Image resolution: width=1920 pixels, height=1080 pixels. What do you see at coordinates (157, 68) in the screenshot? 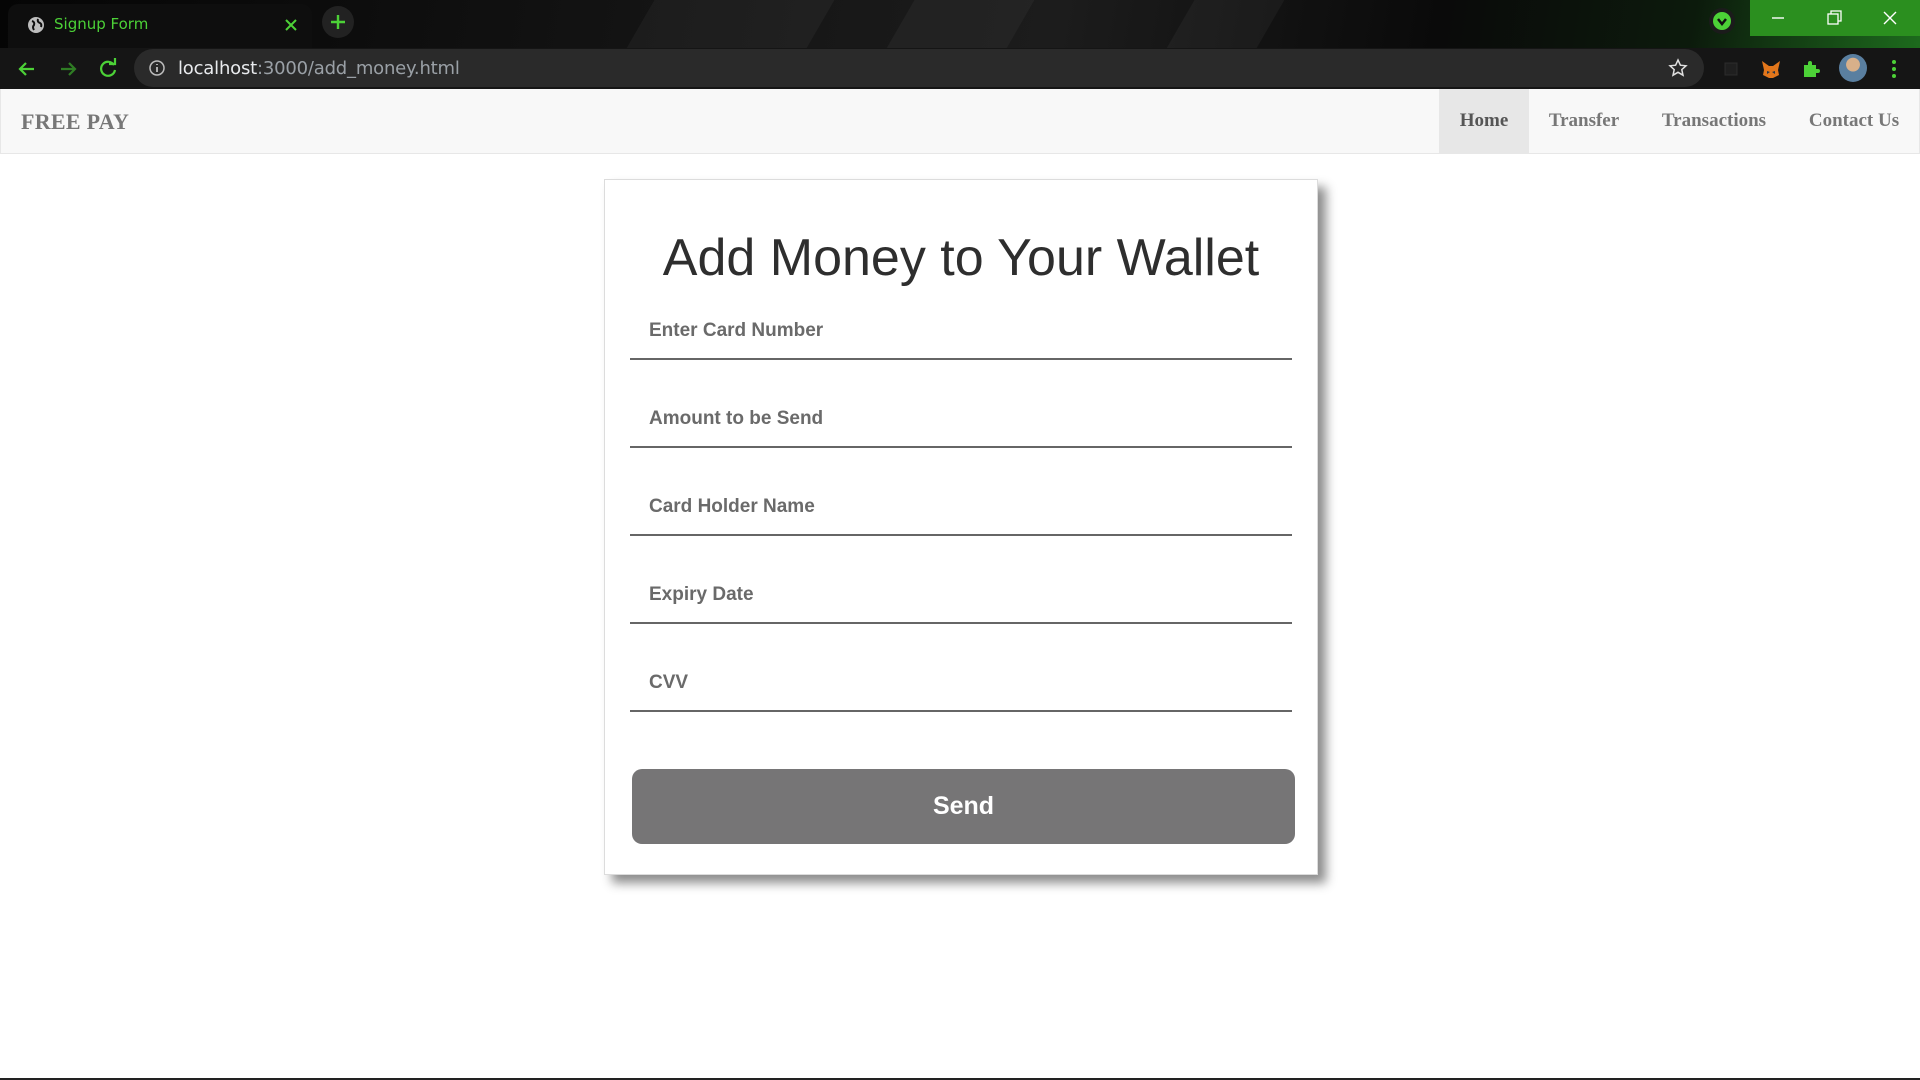
I see `info-icon` at bounding box center [157, 68].